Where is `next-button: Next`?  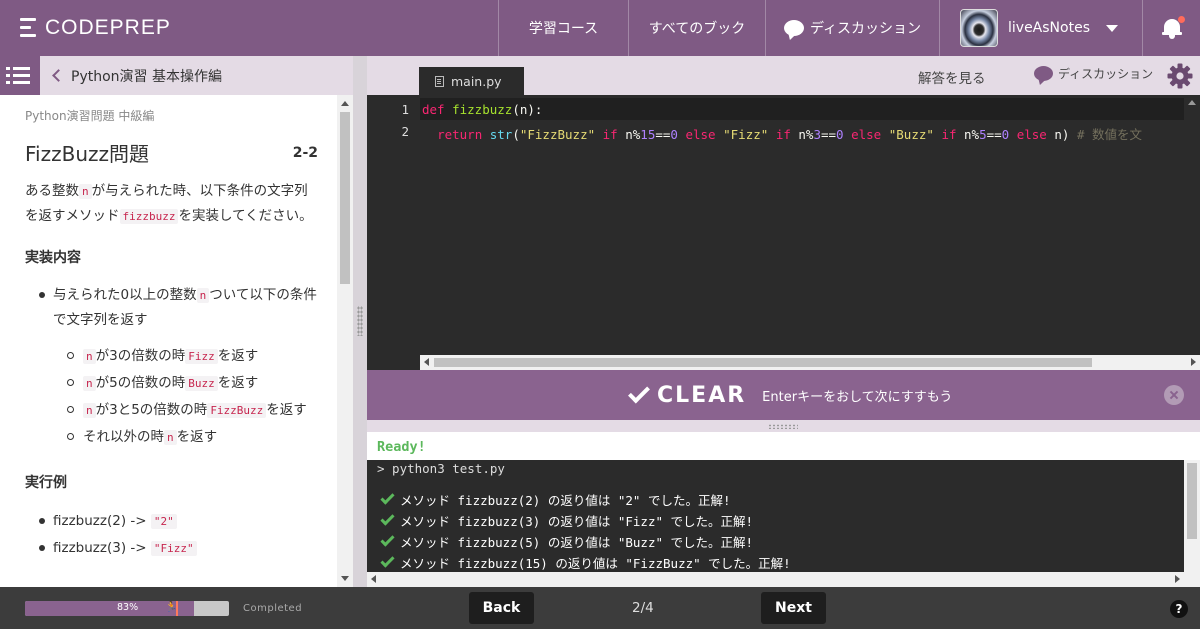 next-button: Next is located at coordinates (793, 608).